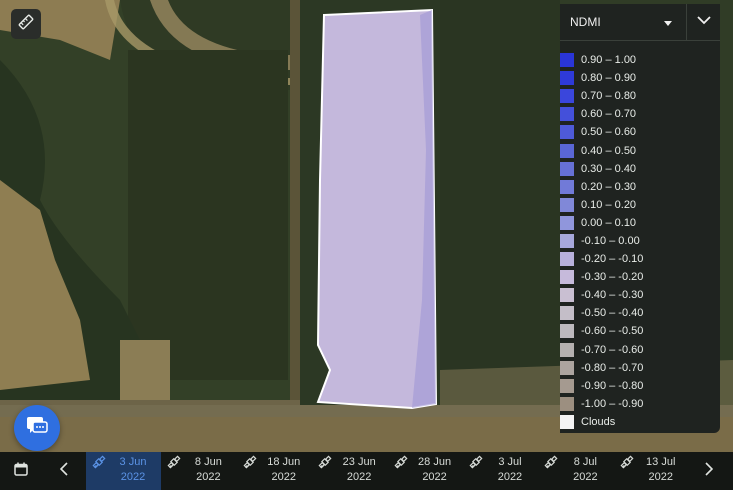 This screenshot has width=733, height=490. Describe the element at coordinates (612, 313) in the screenshot. I see `legend-label: -0.50 – -0.40` at that location.